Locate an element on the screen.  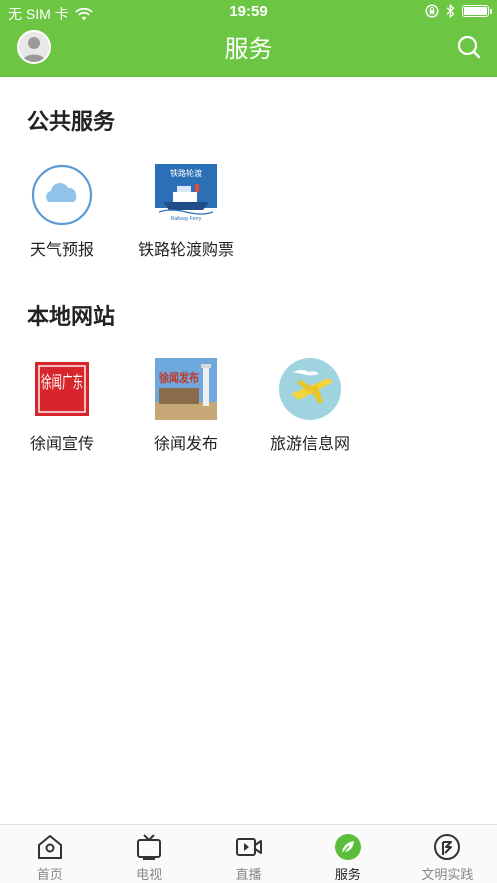
site-tile-xuwen-release: 徐闻发布 徐闻发布 is located at coordinates (186, 406).